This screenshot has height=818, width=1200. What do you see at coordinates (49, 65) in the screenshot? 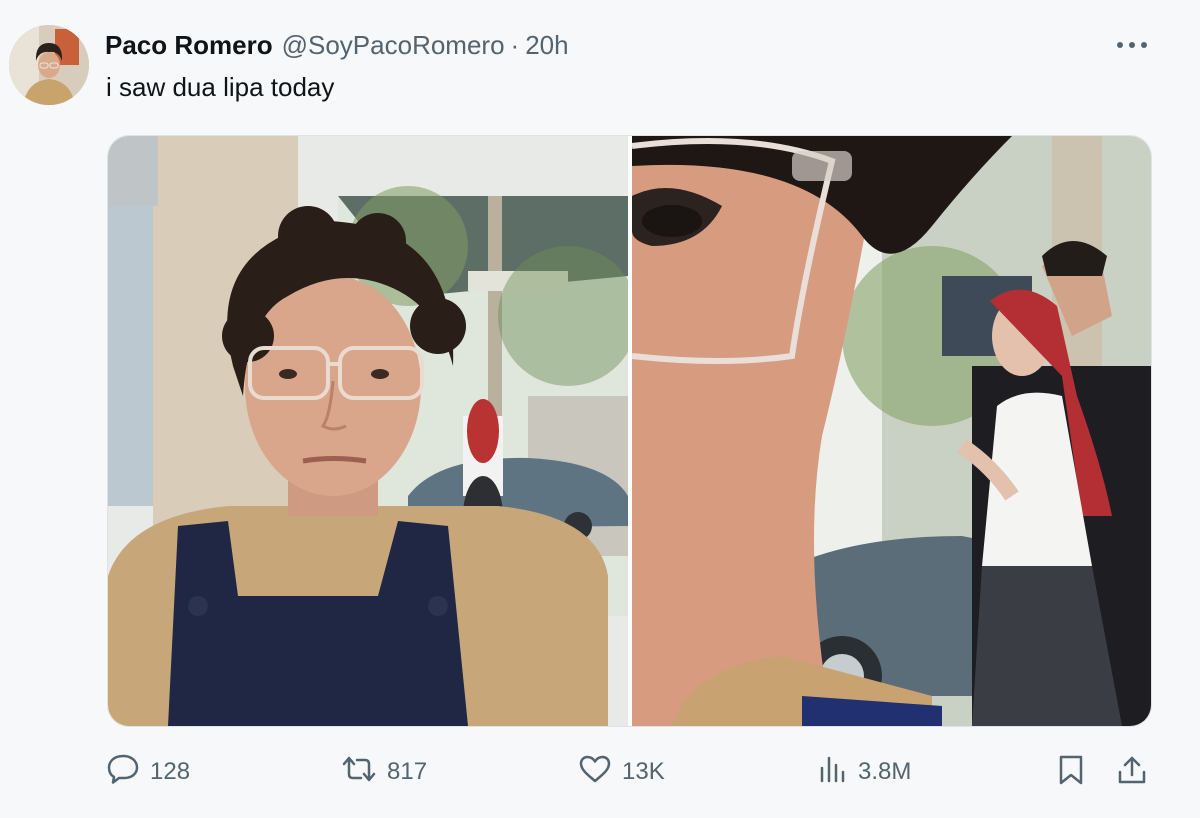
I see `avatar` at bounding box center [49, 65].